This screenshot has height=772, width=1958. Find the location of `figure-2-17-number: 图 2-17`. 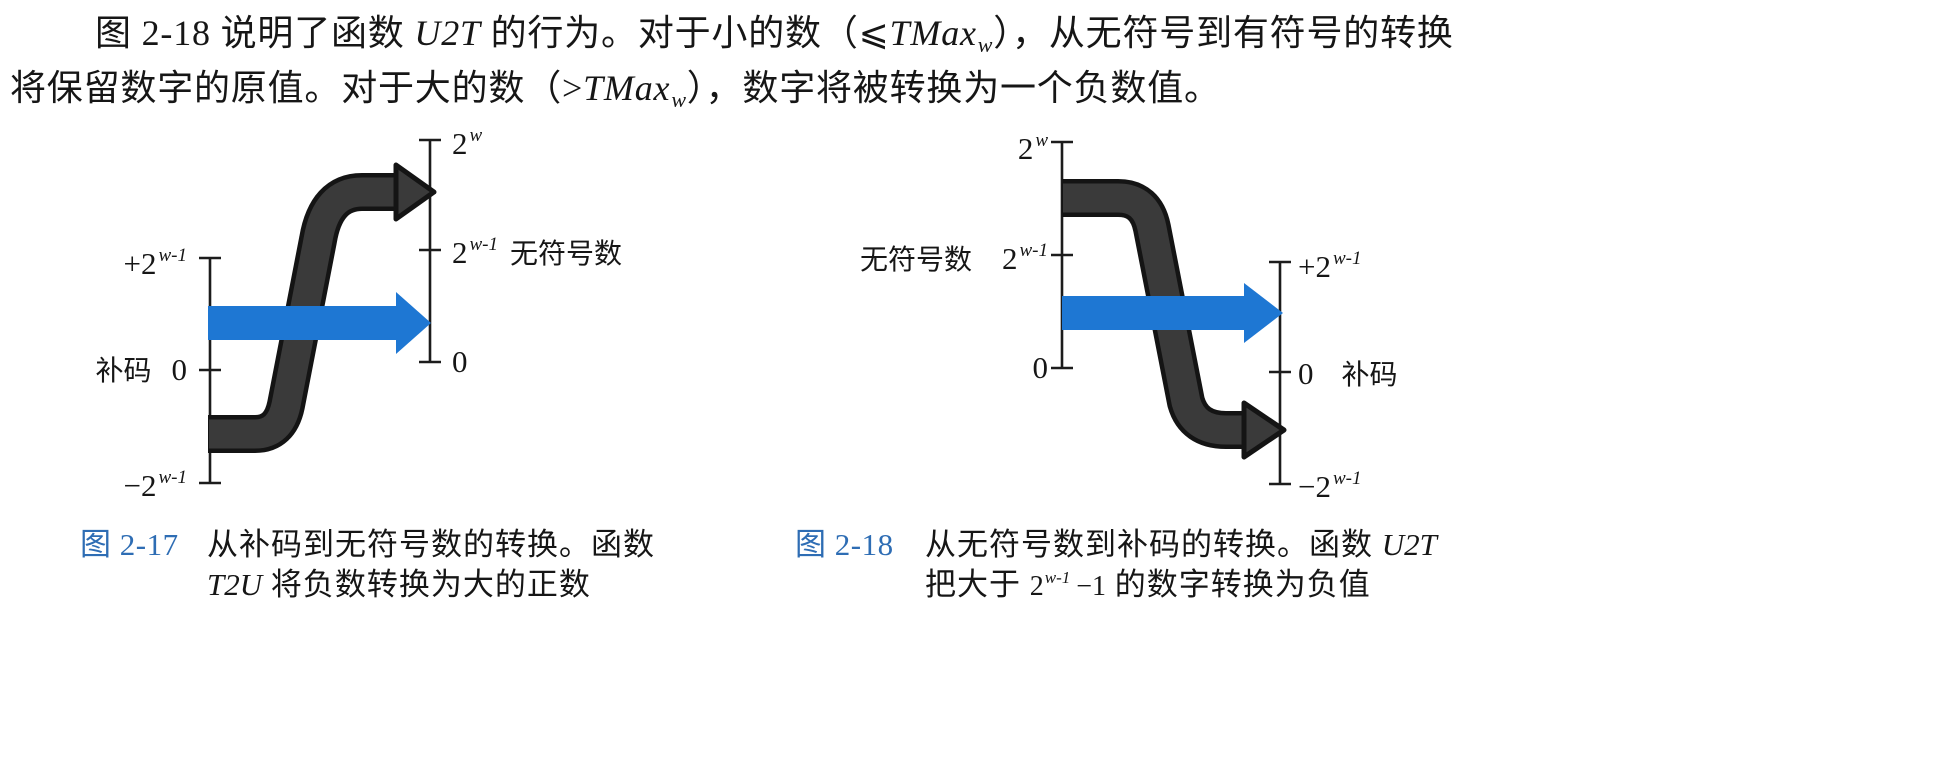

figure-2-17-number: 图 2-17 is located at coordinates (129, 544).